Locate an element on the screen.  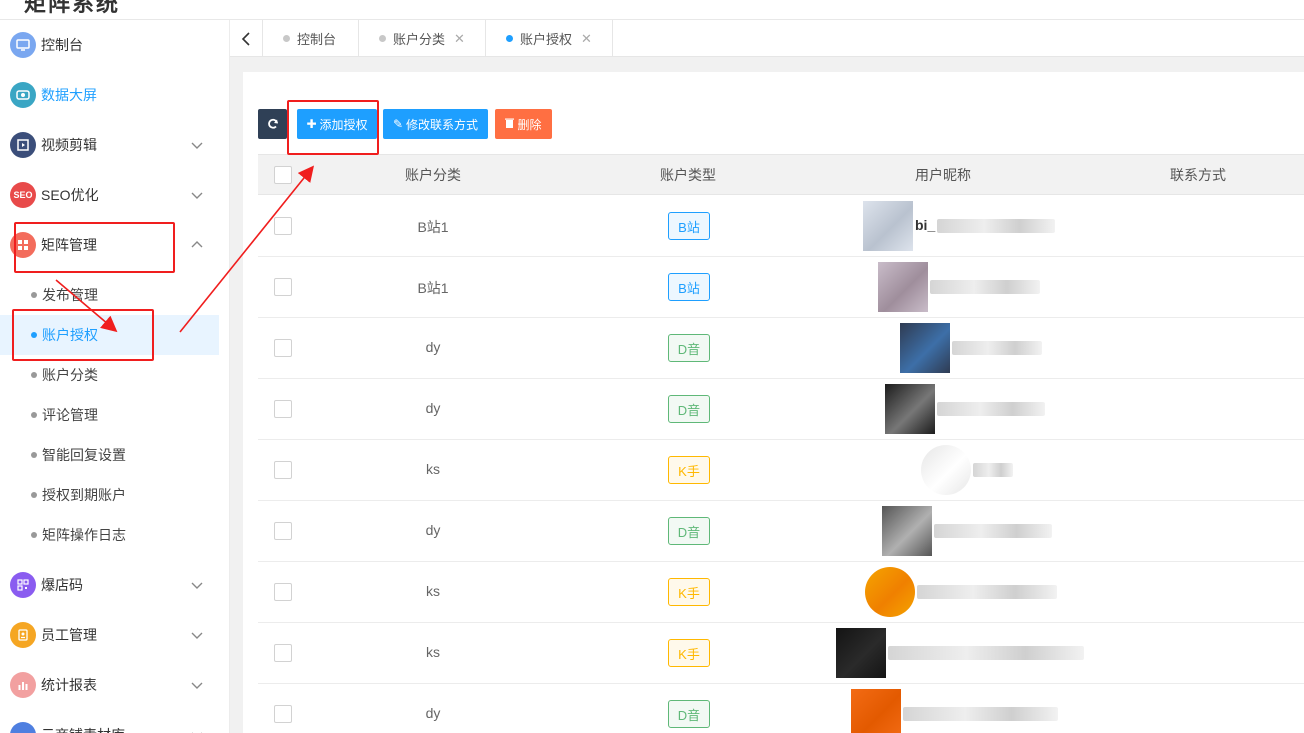
trash-icon is located at coordinates (510, 124).